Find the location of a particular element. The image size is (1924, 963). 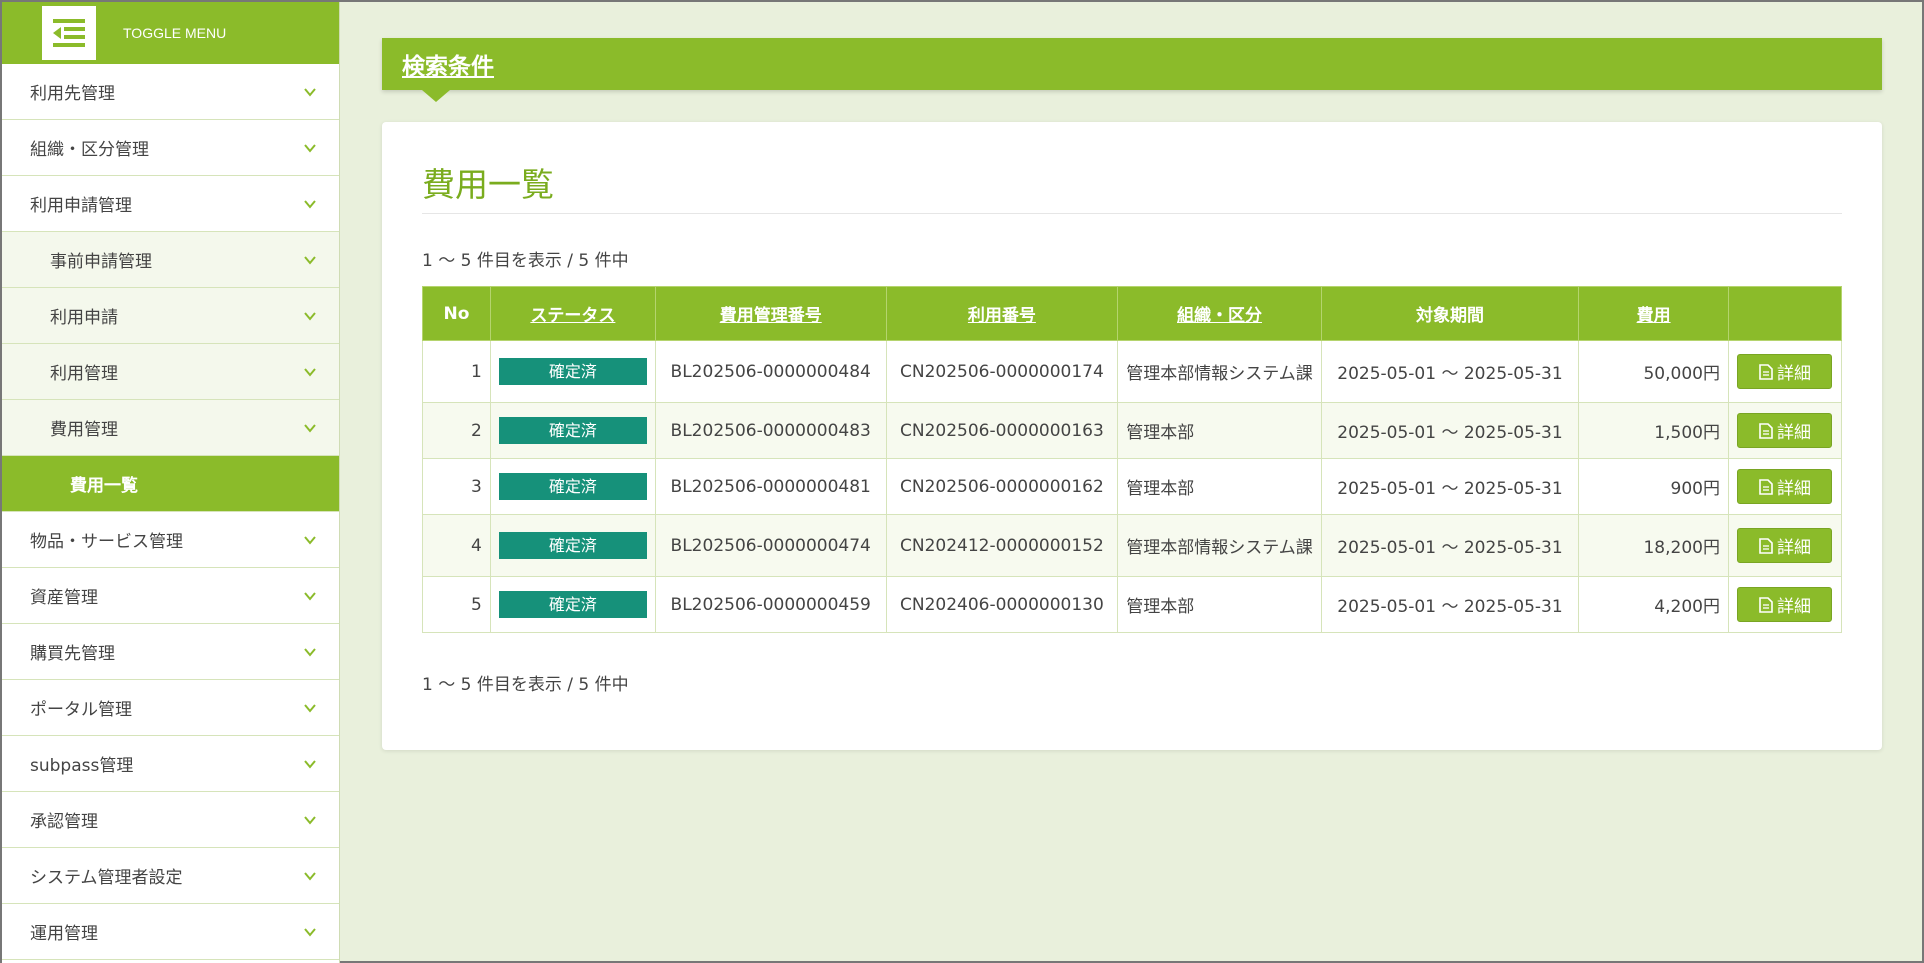

sidebar-item: 利用申請 is located at coordinates (170, 316).